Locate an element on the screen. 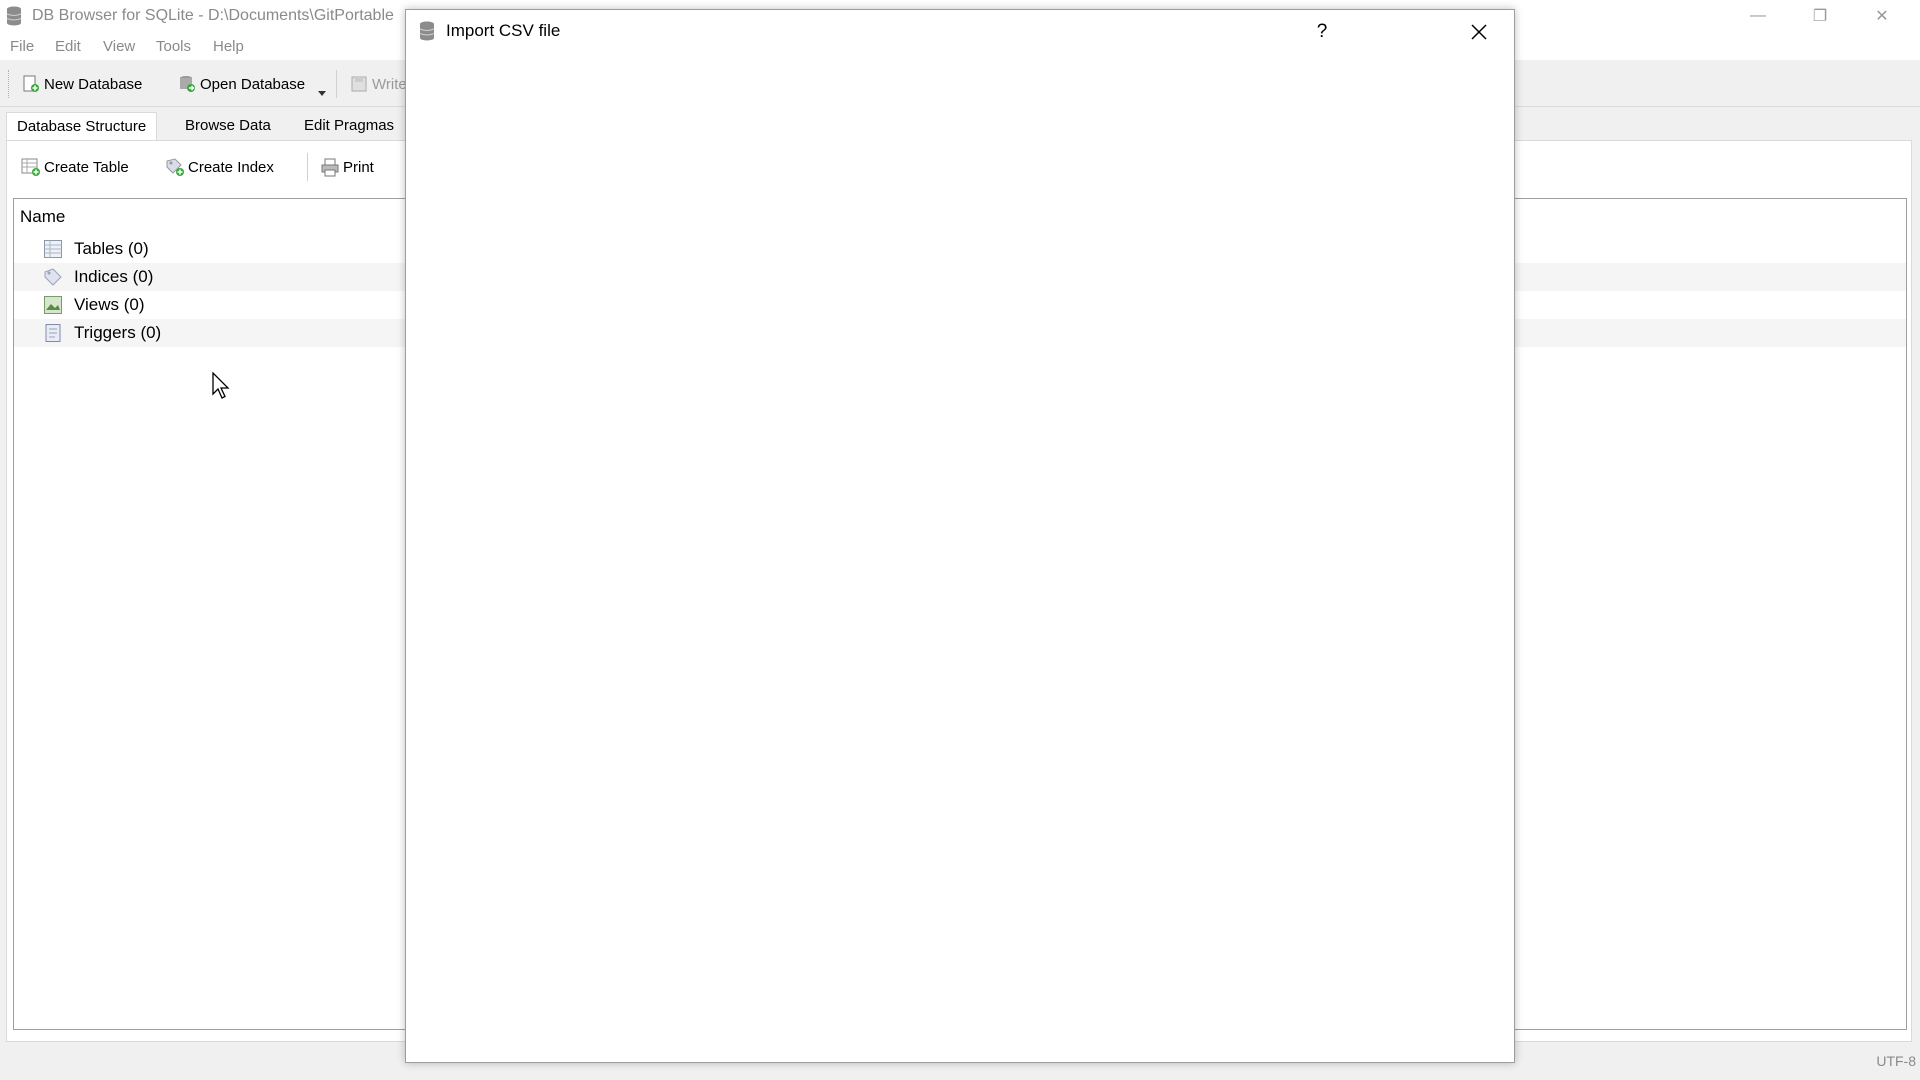  tab-database-structure: Database Structure is located at coordinates (82, 127).